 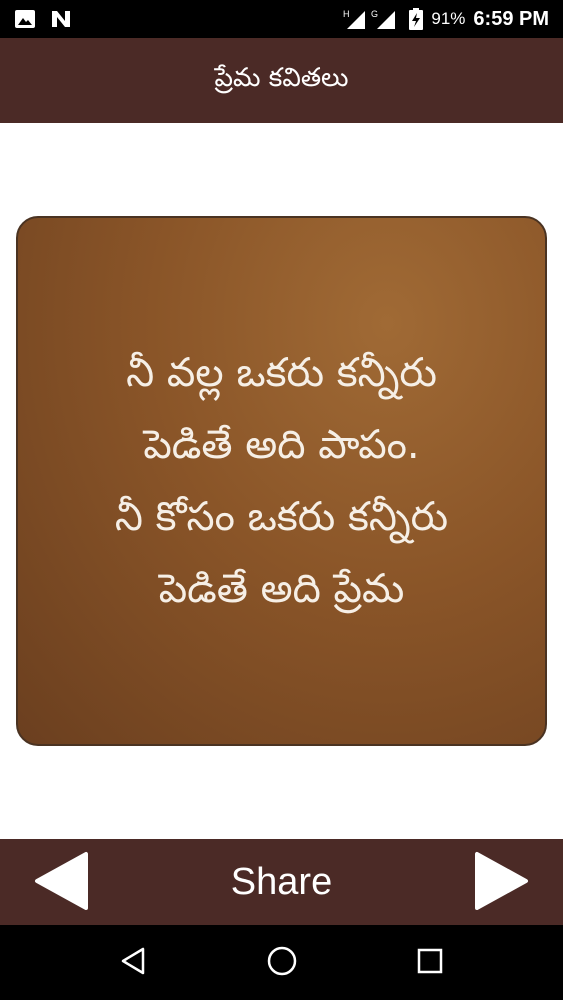 I want to click on bottom-bar: Share, so click(x=281, y=882).